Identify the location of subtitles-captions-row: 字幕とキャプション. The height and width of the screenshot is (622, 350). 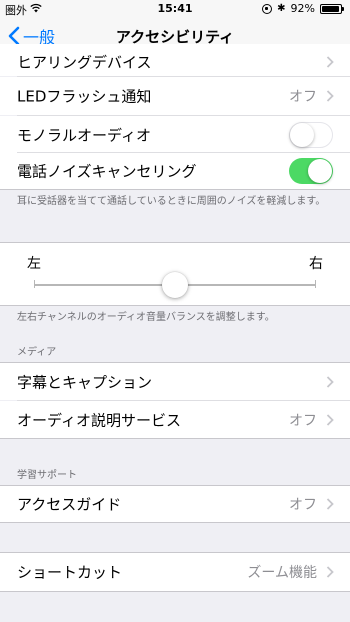
(175, 381).